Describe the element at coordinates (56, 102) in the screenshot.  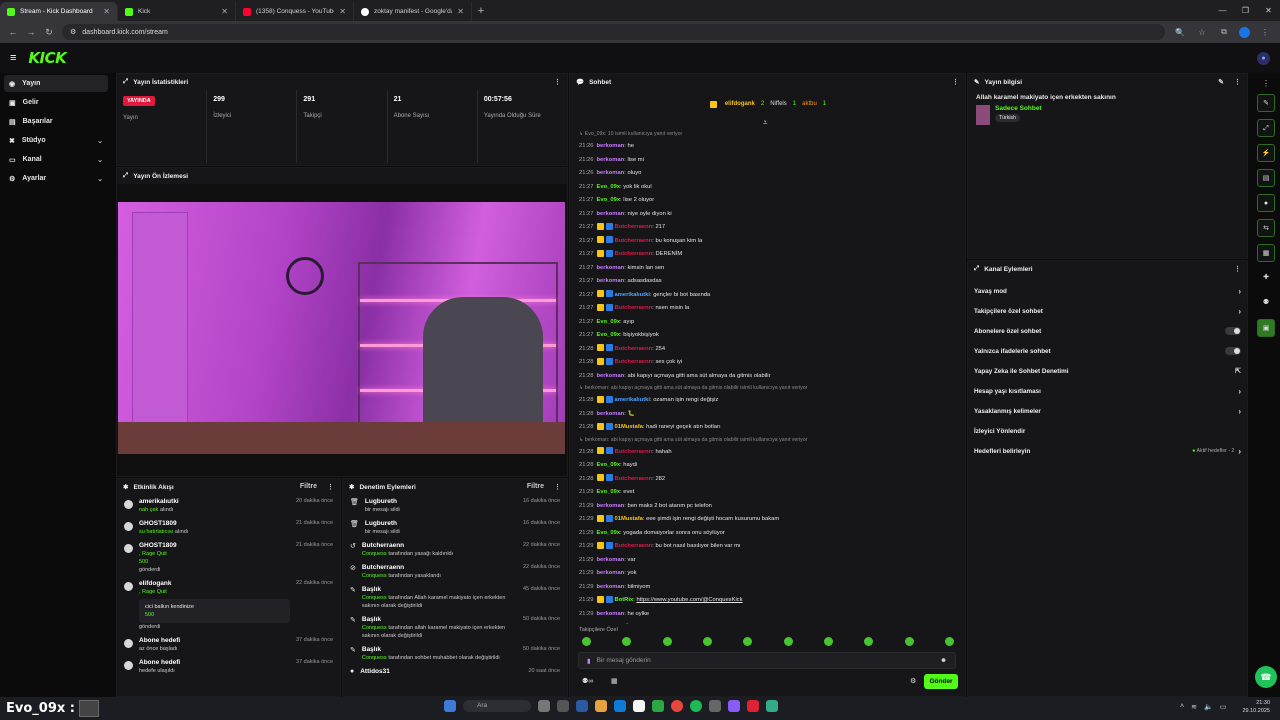
I see `sidebar-item-gelir: ▣ Gelir` at that location.